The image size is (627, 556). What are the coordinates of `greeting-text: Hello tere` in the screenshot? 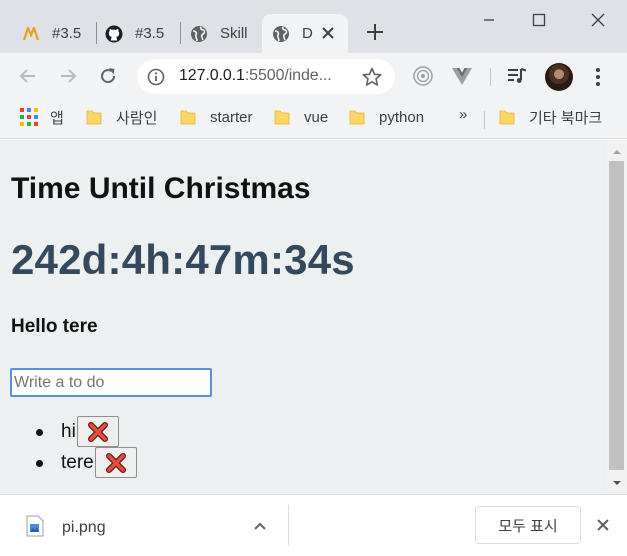 It's located at (54, 326).